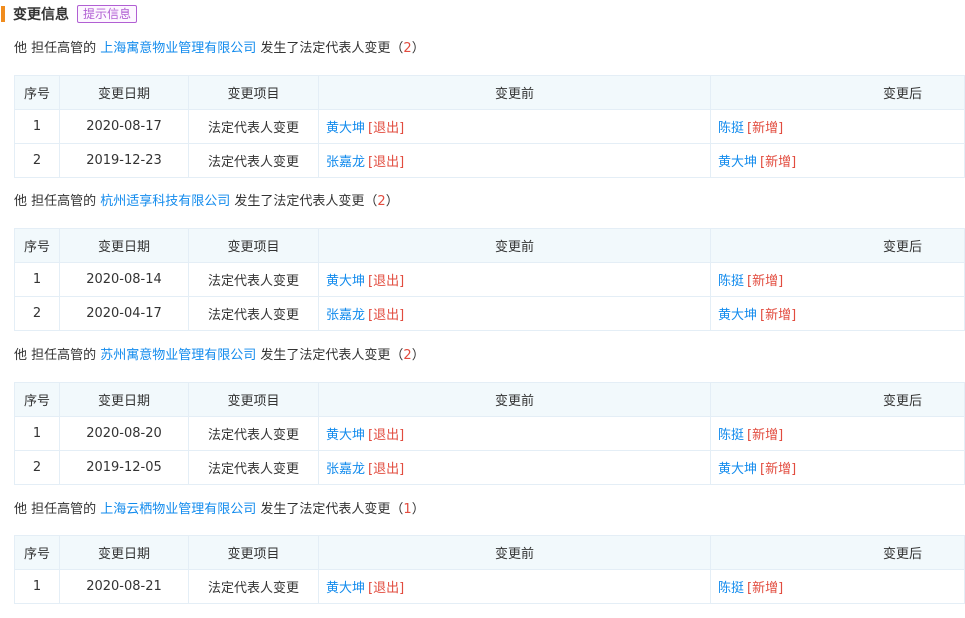  Describe the element at coordinates (489, 313) in the screenshot. I see `table-row: 2 2020-04-17 法定代表人变更 张嘉龙 [退出] 黄大坤 [新增]` at that location.